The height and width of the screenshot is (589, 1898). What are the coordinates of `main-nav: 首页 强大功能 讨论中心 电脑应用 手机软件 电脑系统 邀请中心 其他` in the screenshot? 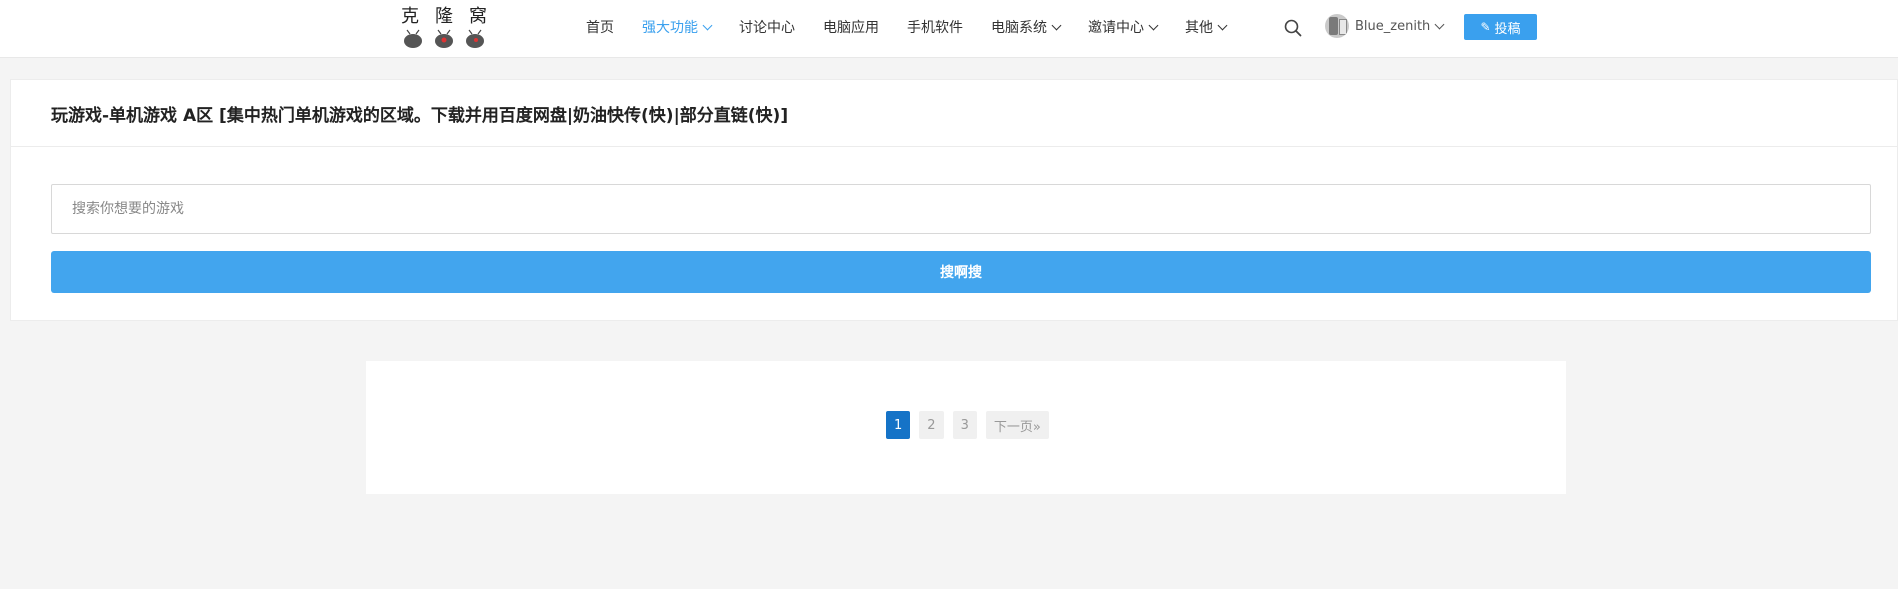 It's located at (920, 27).